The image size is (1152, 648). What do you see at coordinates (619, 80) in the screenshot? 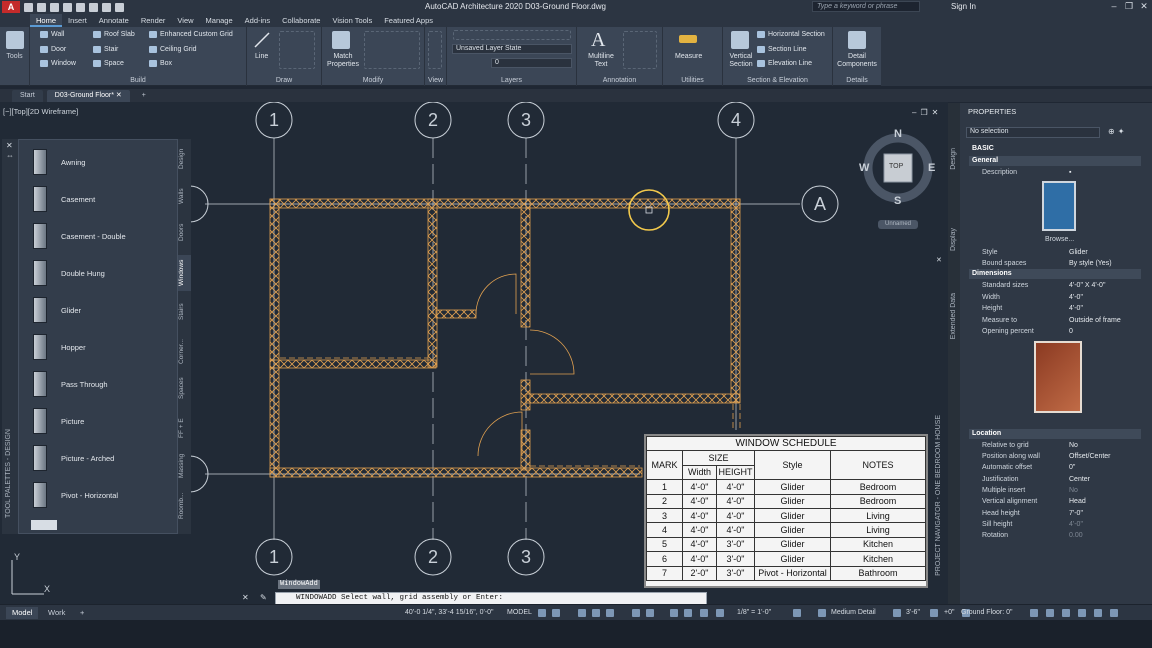
I see `annotation-label: Annotation` at bounding box center [619, 80].